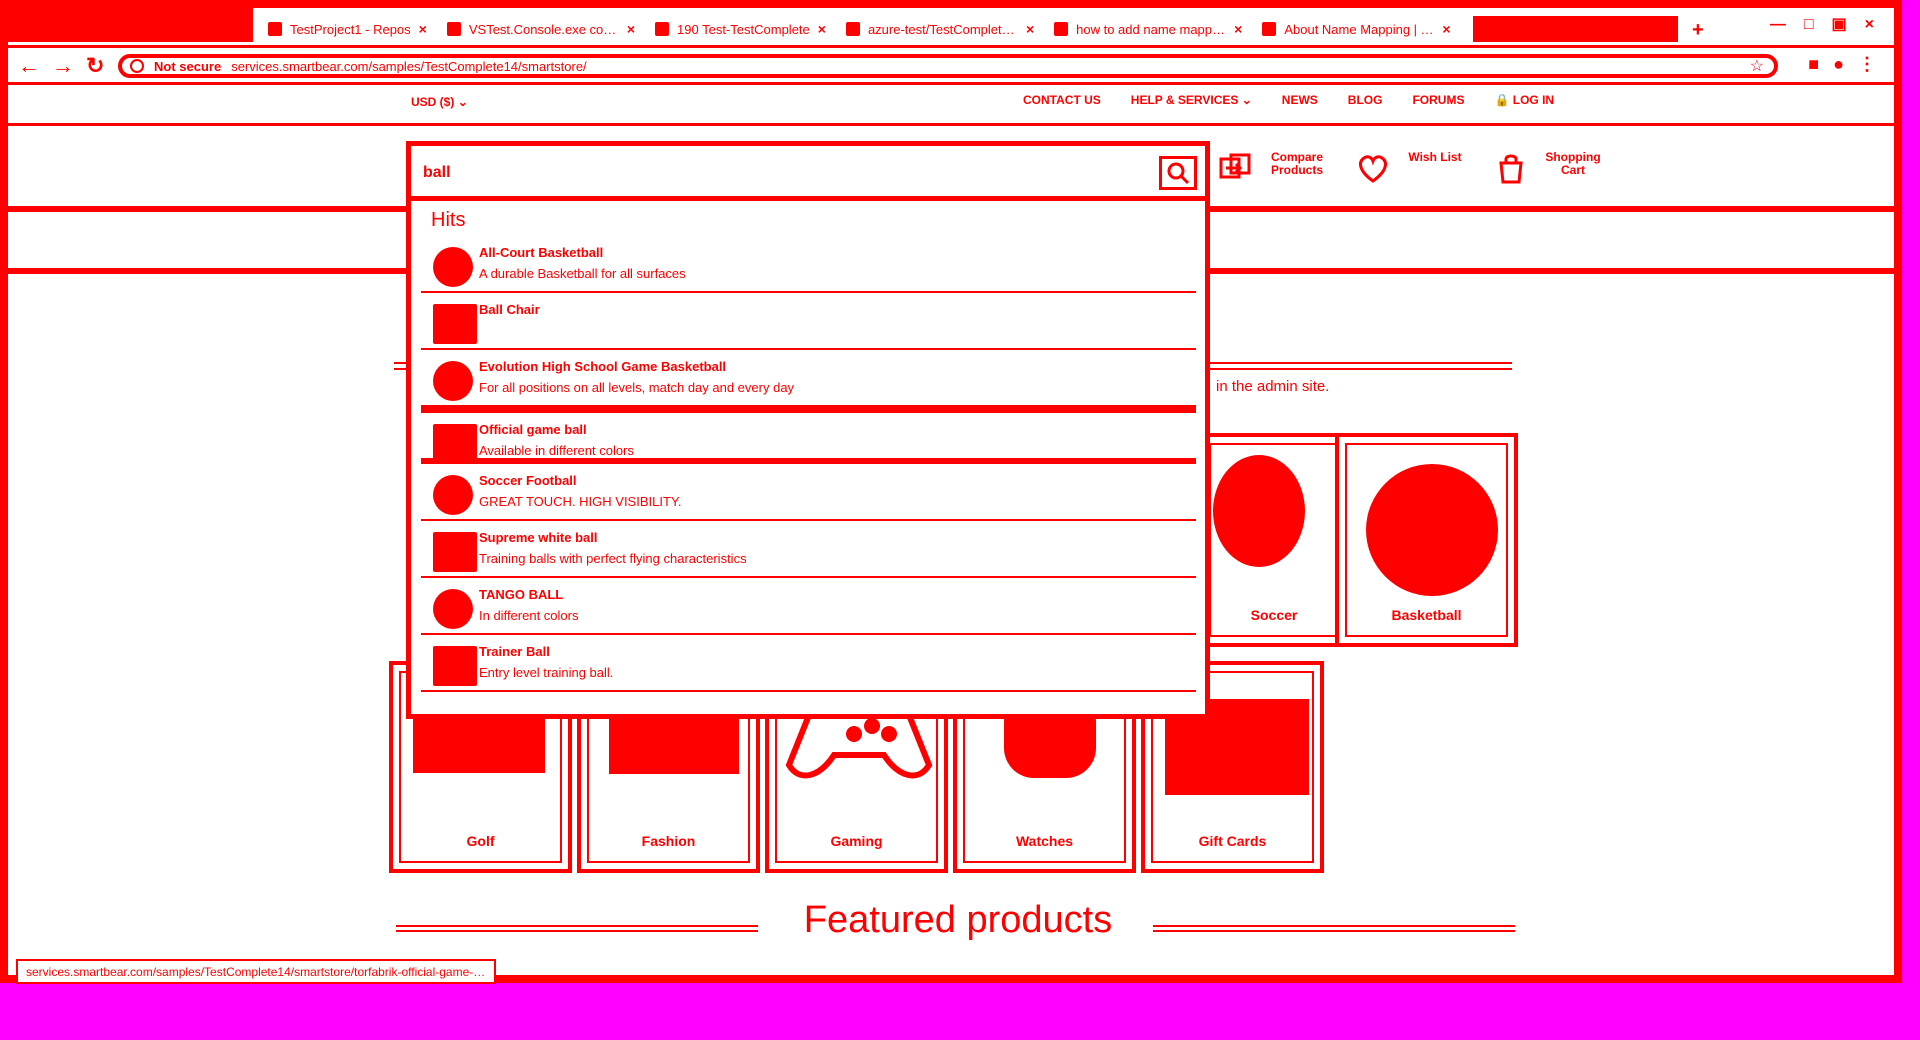 The height and width of the screenshot is (1040, 1920). I want to click on browser-tab: how to add name mapping ×, so click(1148, 29).